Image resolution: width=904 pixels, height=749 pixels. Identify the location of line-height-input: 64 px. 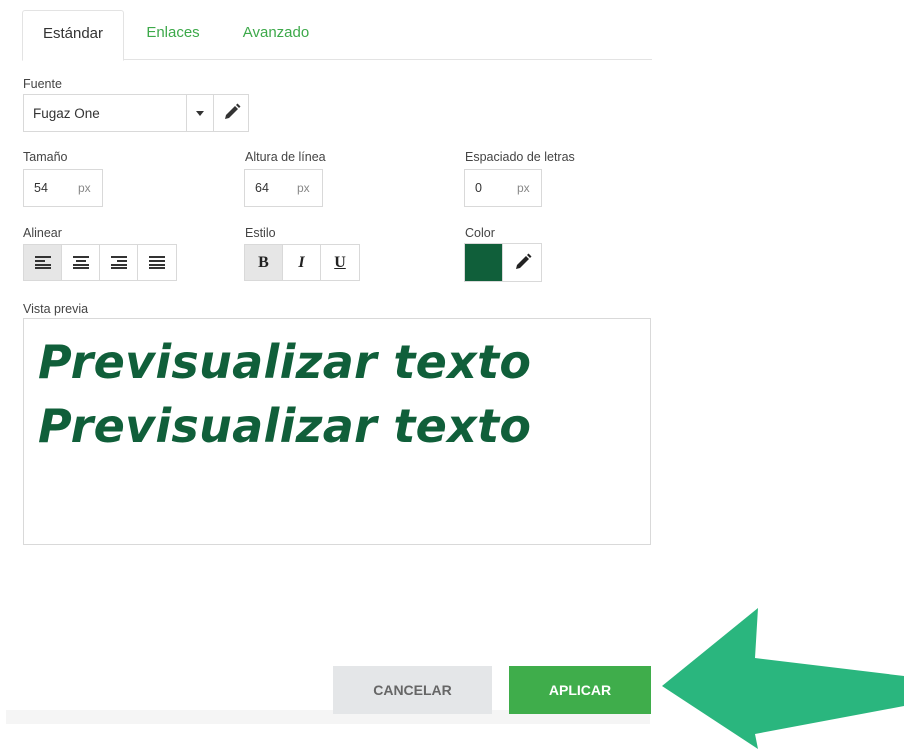
(283, 188).